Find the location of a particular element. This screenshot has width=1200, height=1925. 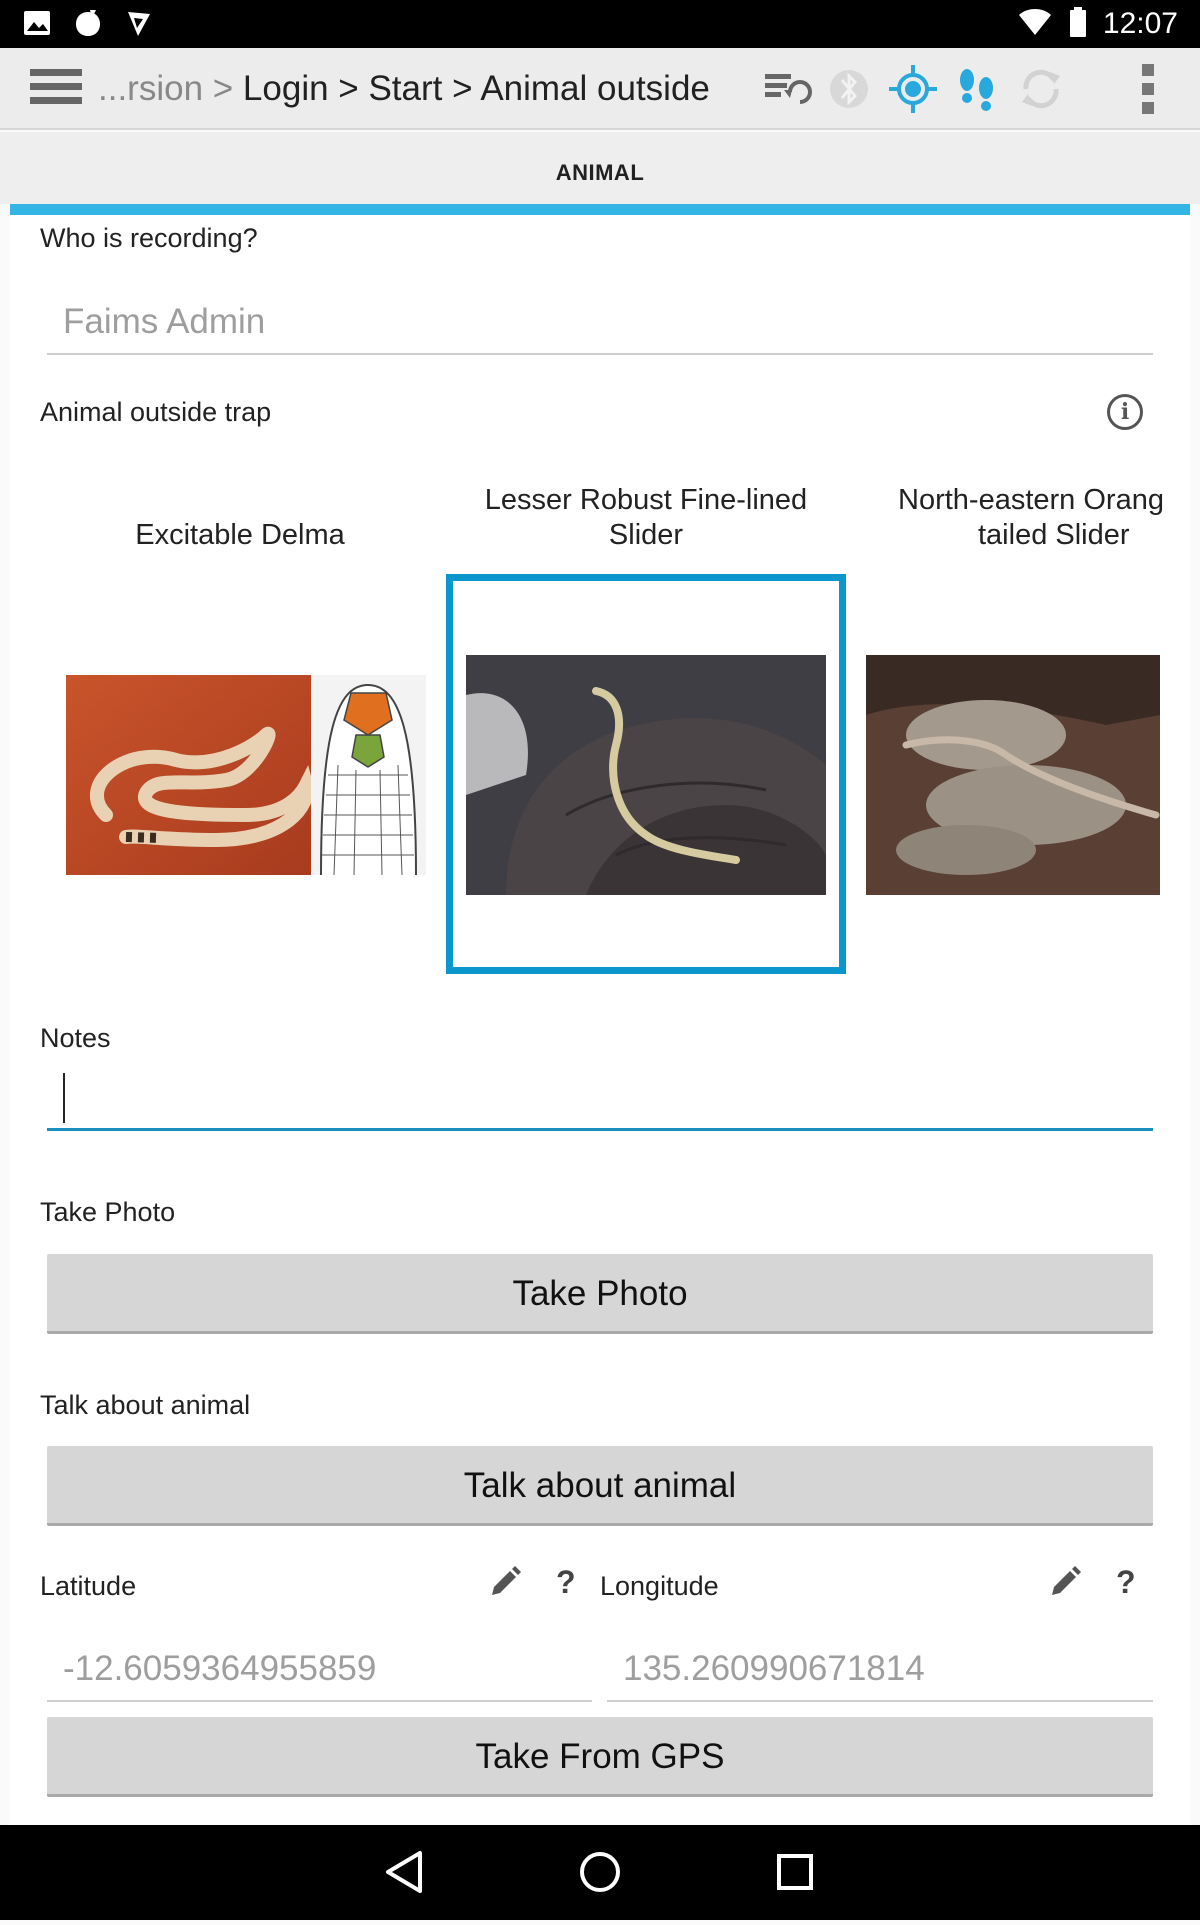

status-bar: 12:07 is located at coordinates (600, 24).